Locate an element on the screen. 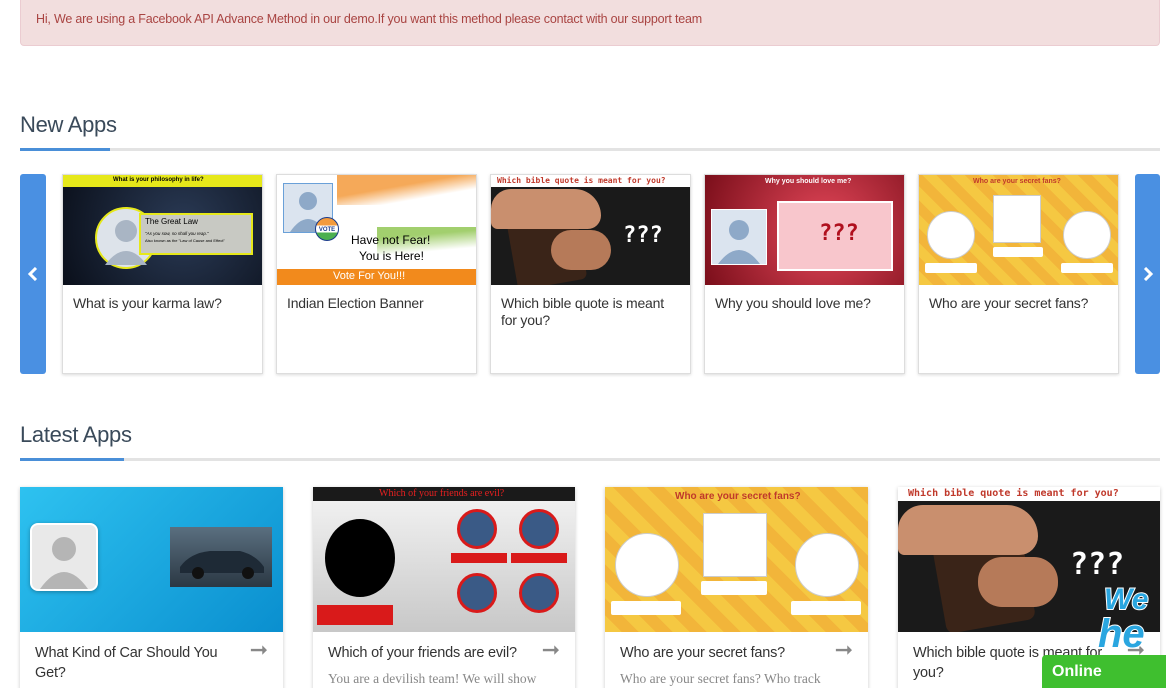 This screenshot has height=688, width=1166. app-description: You are a devilish team! We will show is located at coordinates (432, 678).